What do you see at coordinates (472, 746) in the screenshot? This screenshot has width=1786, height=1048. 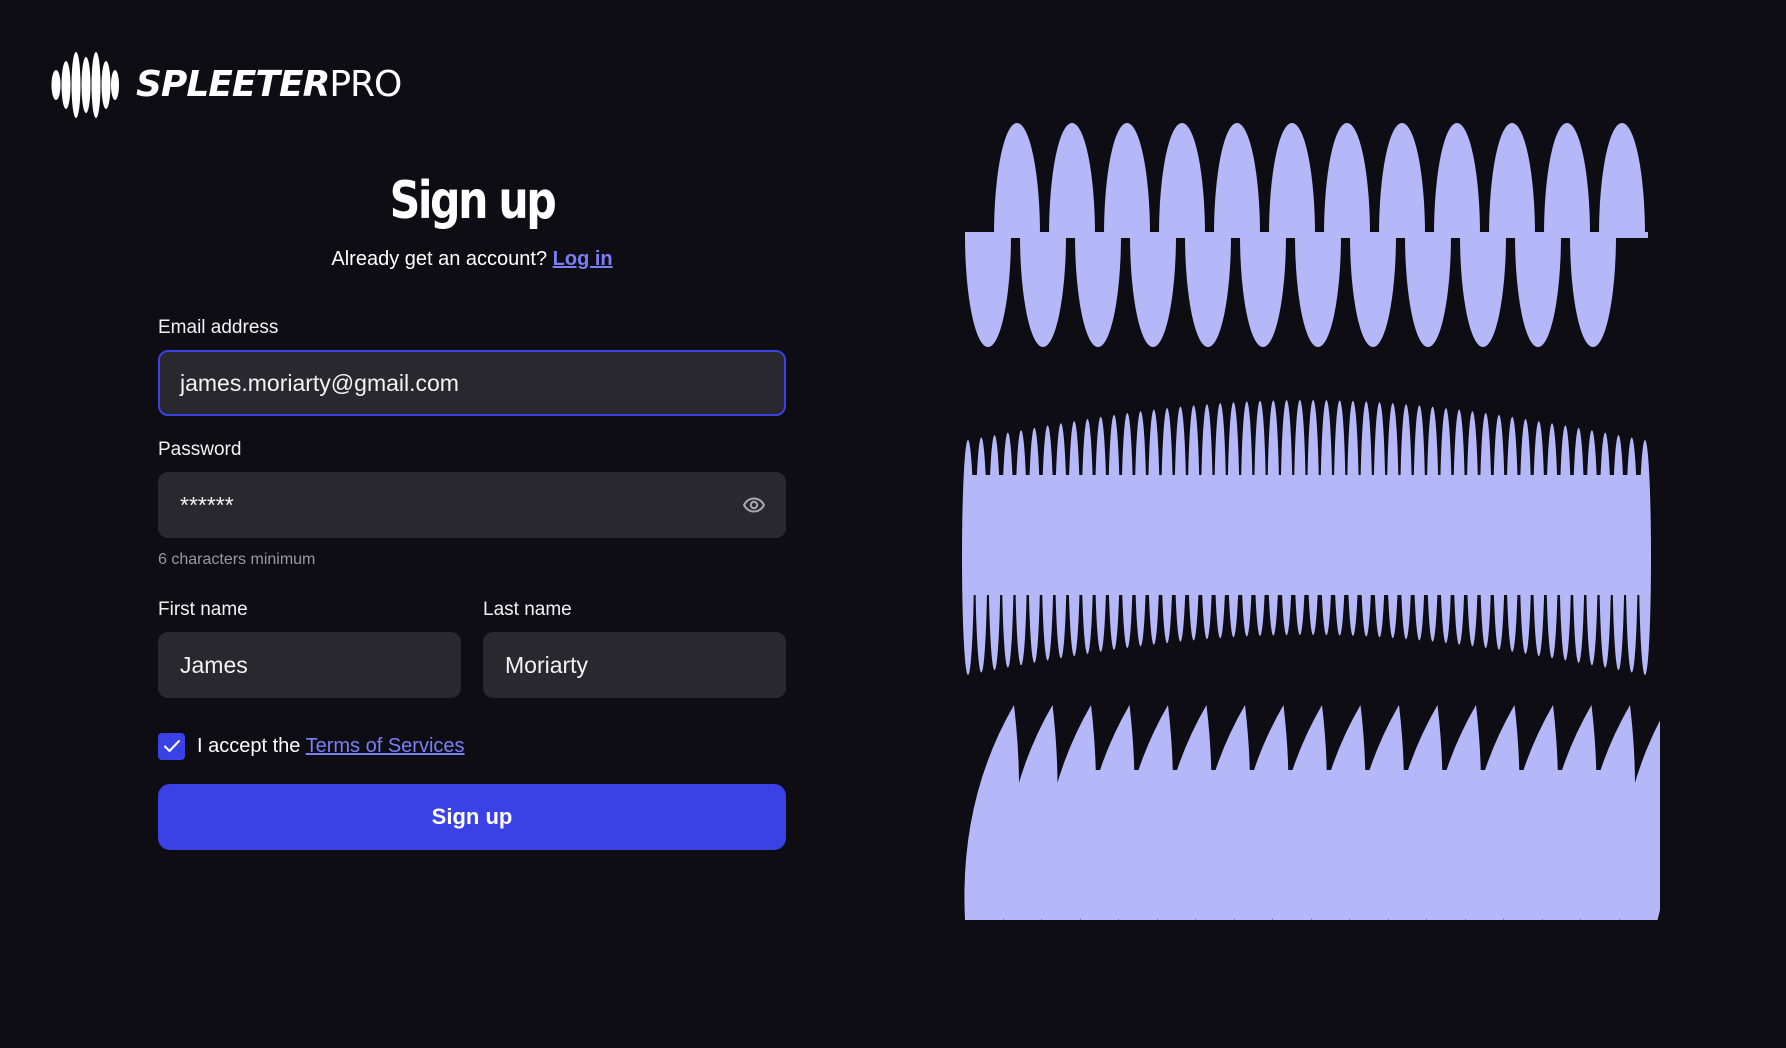 I see `terms-row: I accept the Terms of Services` at bounding box center [472, 746].